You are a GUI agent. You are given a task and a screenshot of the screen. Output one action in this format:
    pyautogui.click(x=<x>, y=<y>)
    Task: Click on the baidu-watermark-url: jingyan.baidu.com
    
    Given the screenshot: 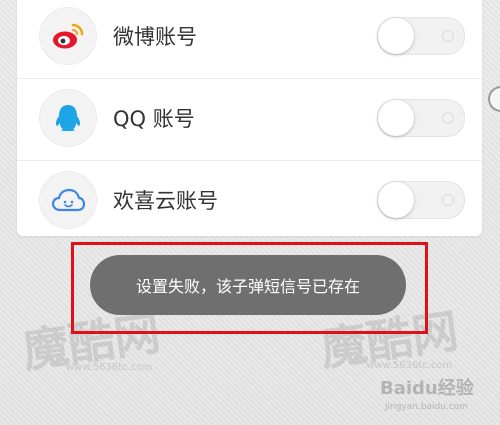 What is the action you would take?
    pyautogui.click(x=427, y=407)
    